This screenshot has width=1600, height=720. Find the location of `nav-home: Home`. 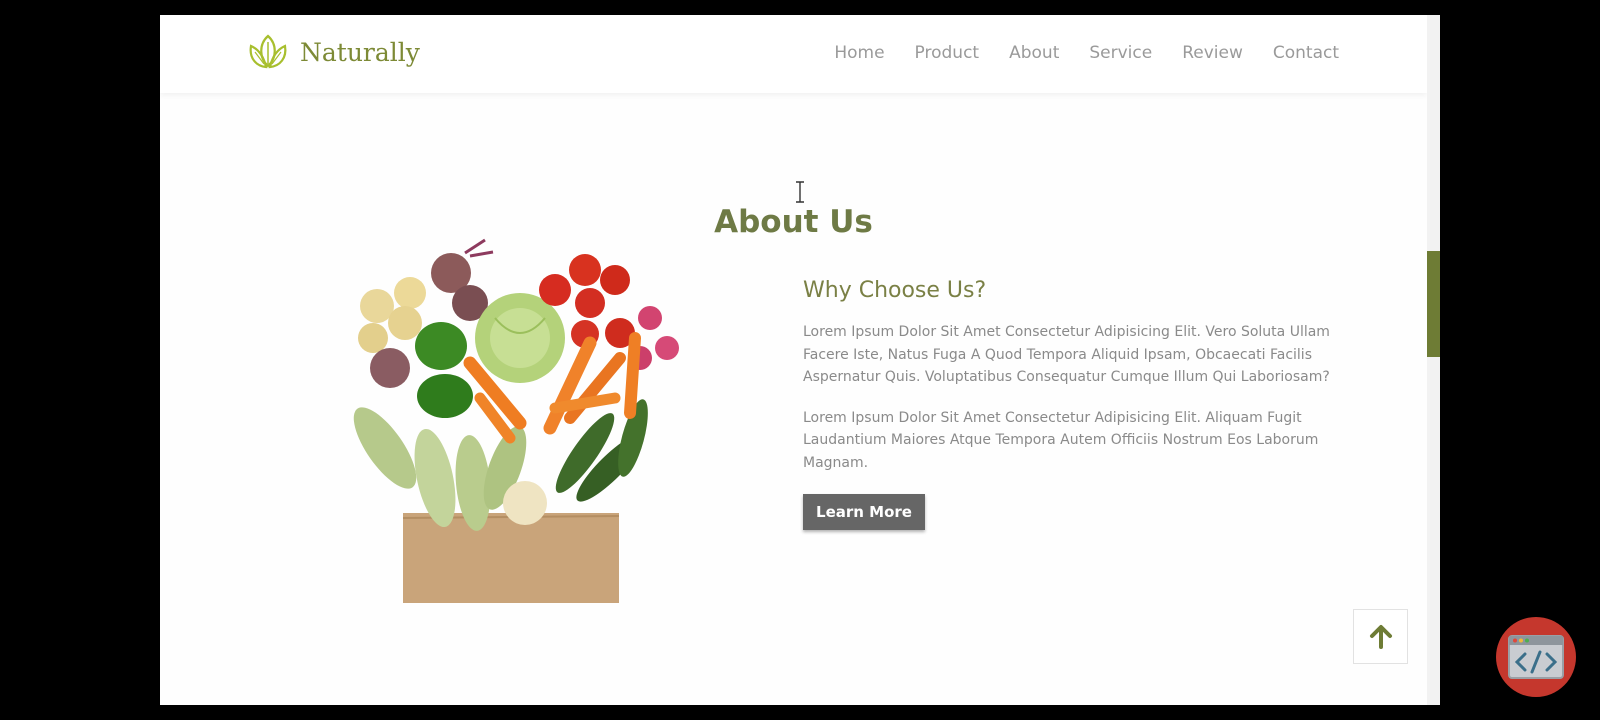

nav-home: Home is located at coordinates (859, 53).